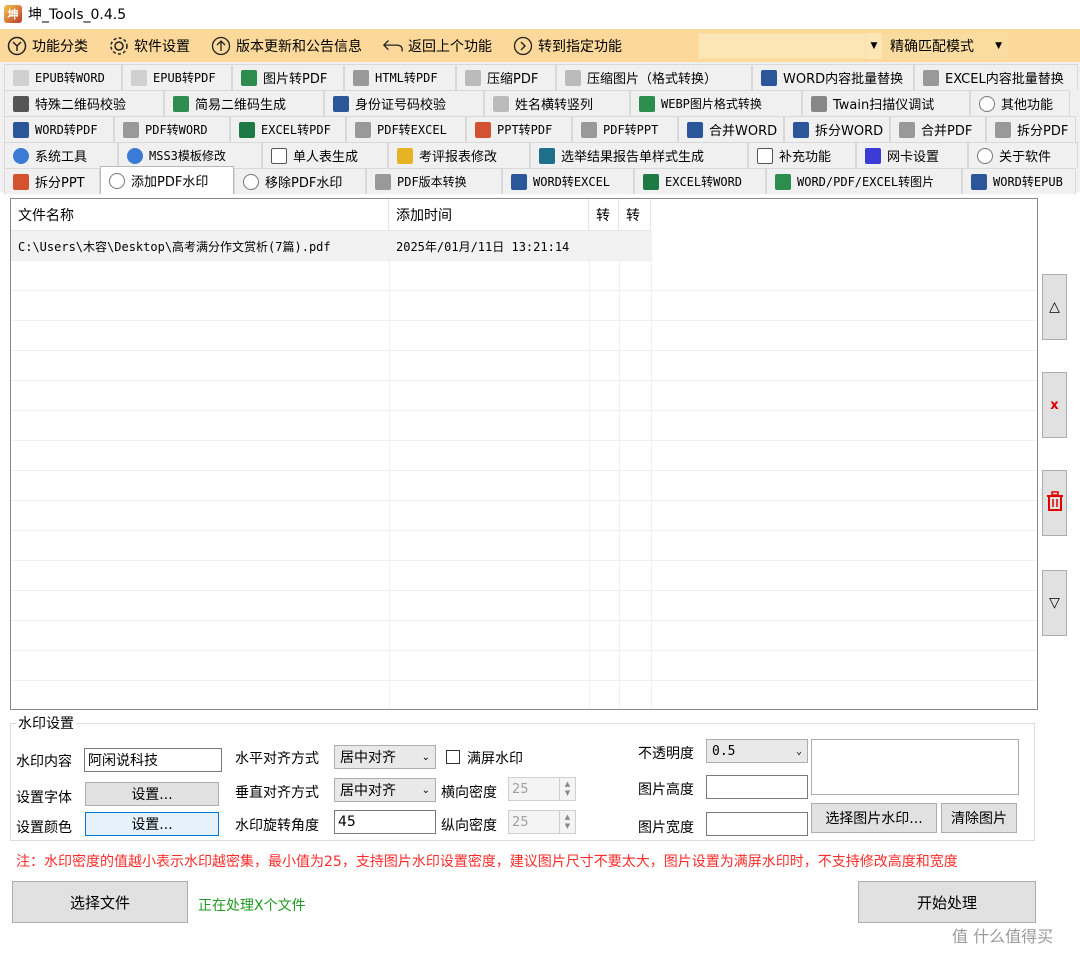 The height and width of the screenshot is (957, 1080). What do you see at coordinates (21, 77) in the screenshot?
I see `document-icon` at bounding box center [21, 77].